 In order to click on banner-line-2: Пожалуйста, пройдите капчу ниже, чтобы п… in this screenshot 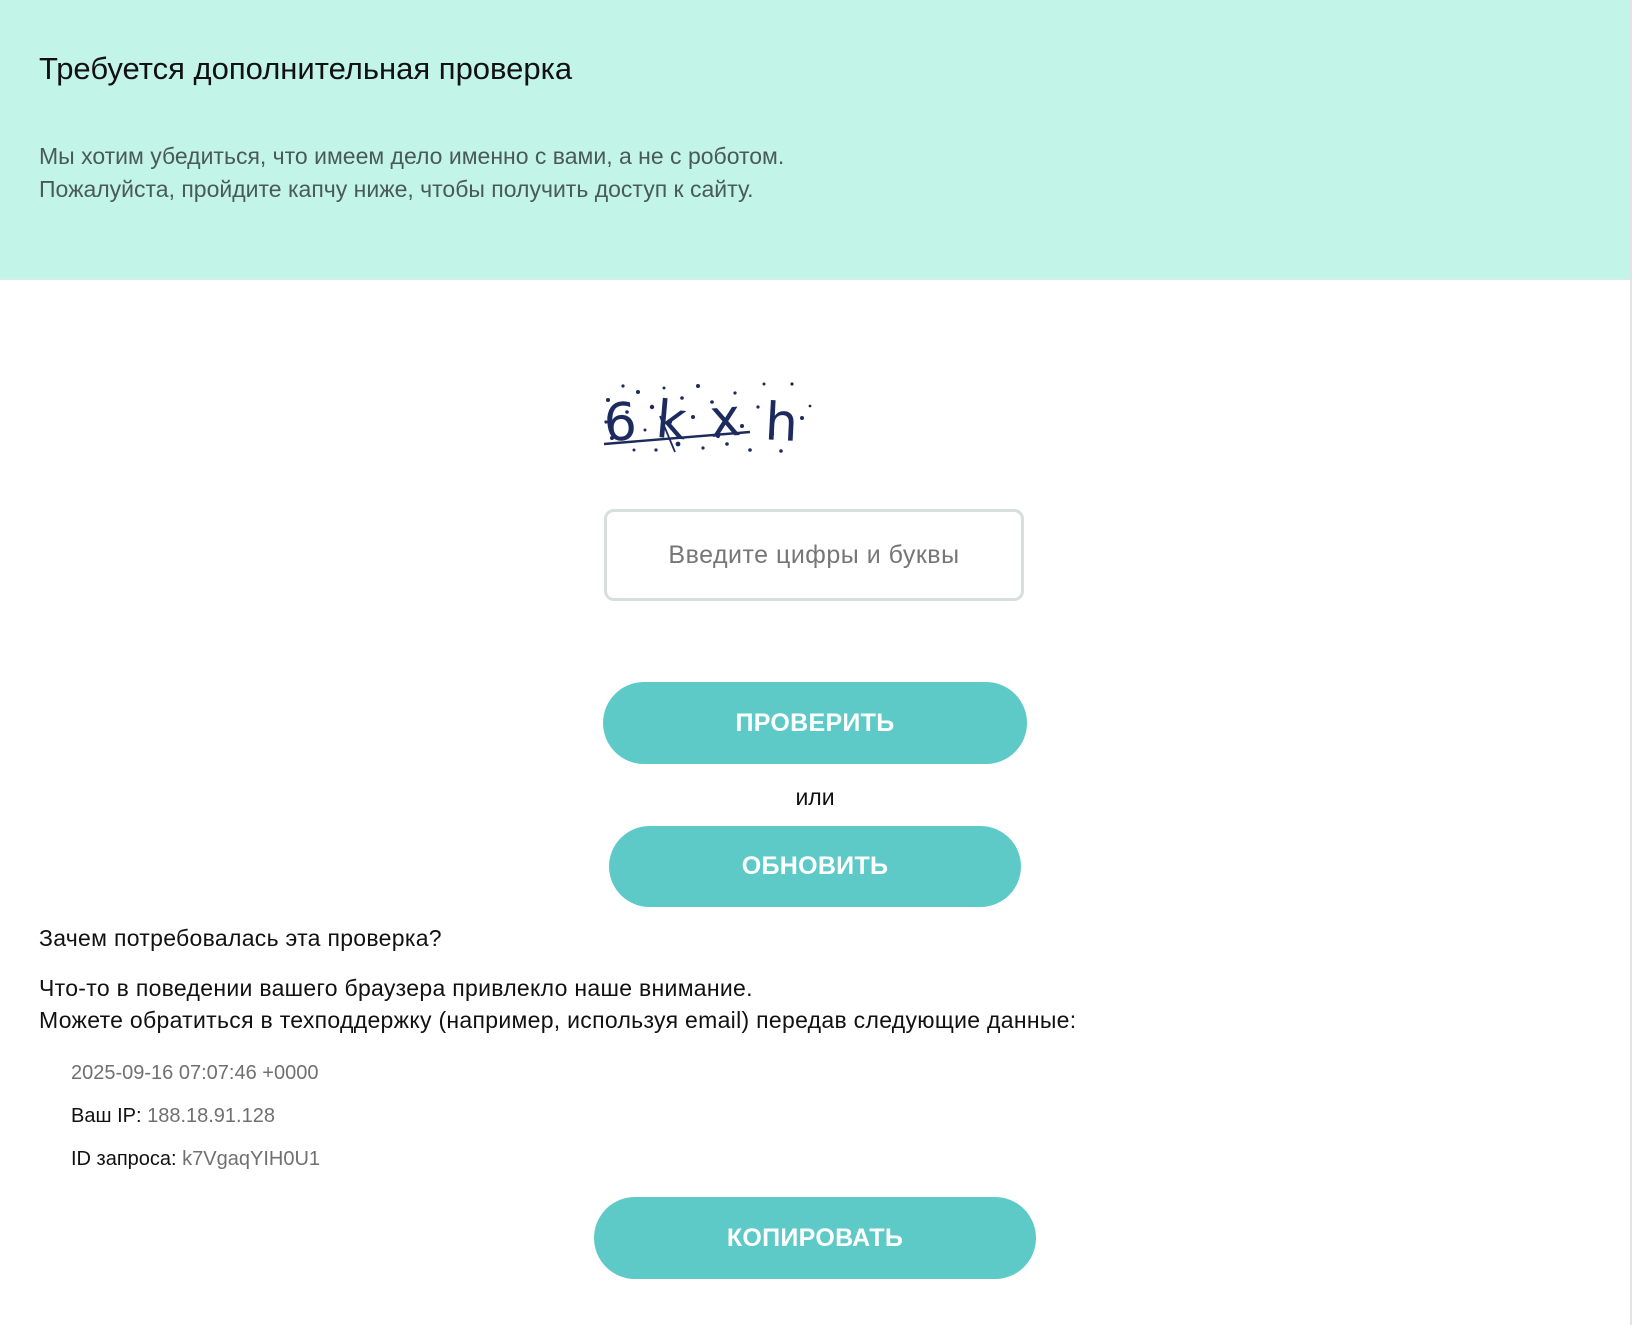, I will do `click(396, 189)`.